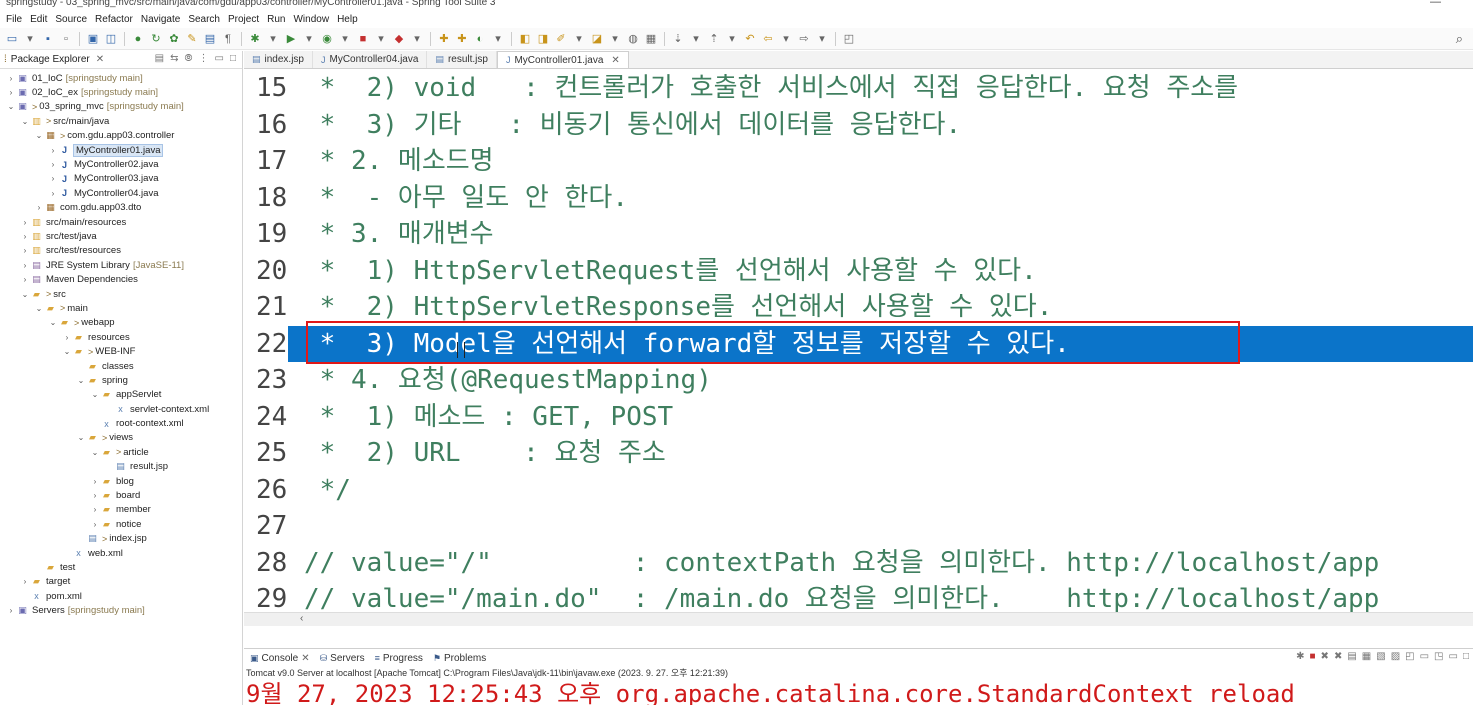 Image resolution: width=1473 pixels, height=705 pixels. What do you see at coordinates (858, 526) in the screenshot?
I see `code-line: 27` at bounding box center [858, 526].